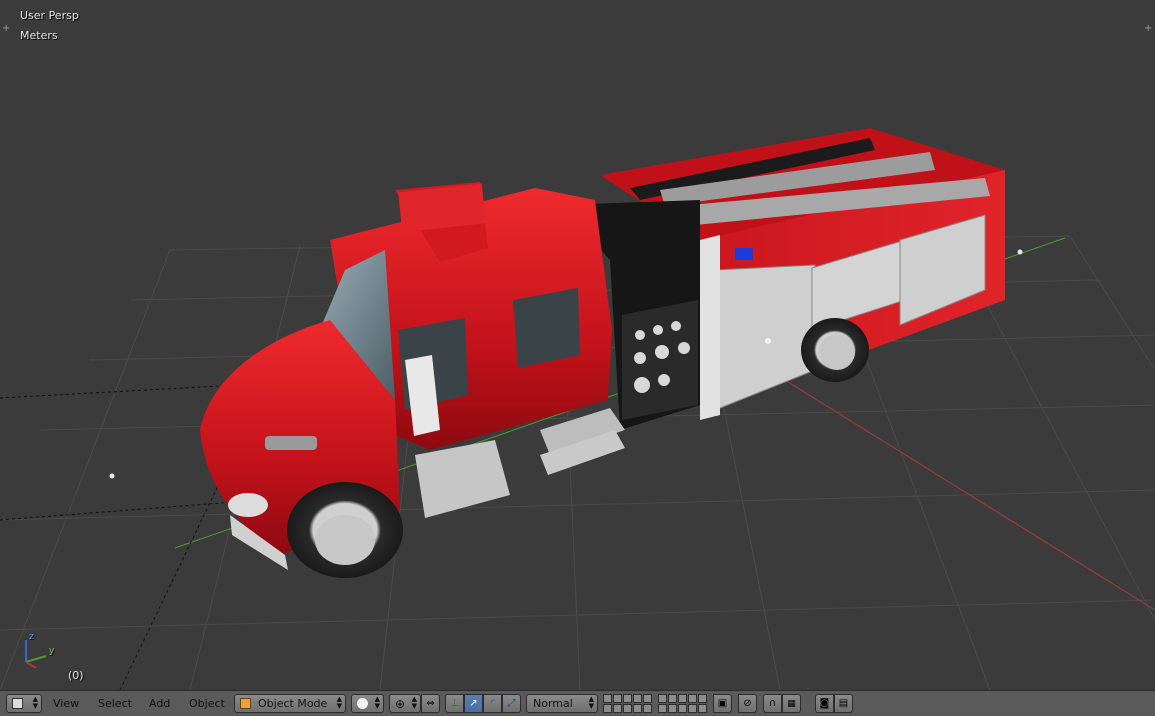  What do you see at coordinates (31, 637) in the screenshot?
I see `z-axis-label: z` at bounding box center [31, 637].